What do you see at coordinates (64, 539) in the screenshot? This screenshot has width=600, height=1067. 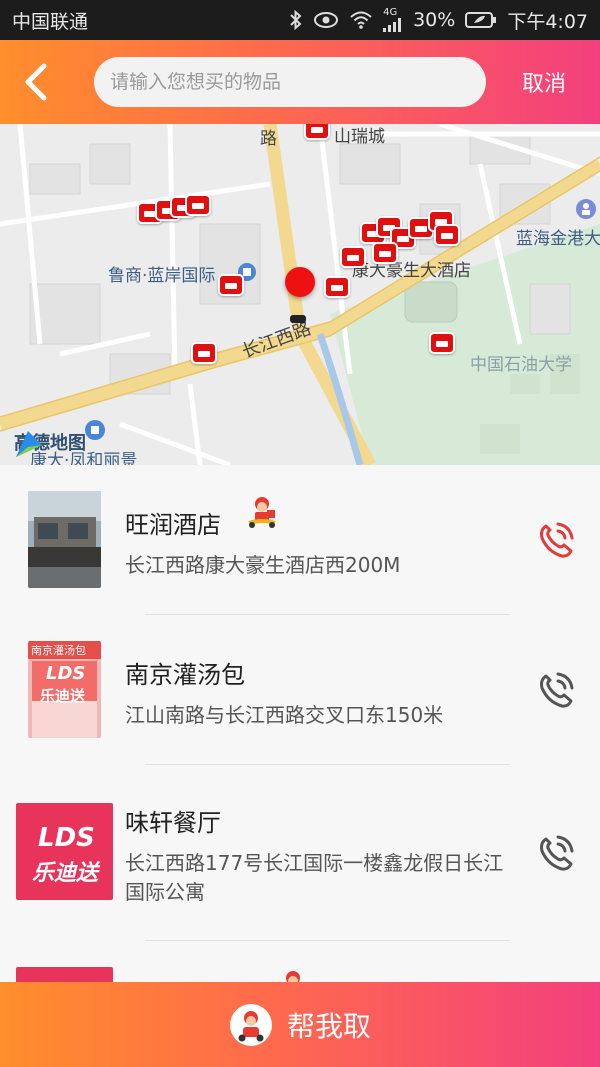 I see `store-photo` at bounding box center [64, 539].